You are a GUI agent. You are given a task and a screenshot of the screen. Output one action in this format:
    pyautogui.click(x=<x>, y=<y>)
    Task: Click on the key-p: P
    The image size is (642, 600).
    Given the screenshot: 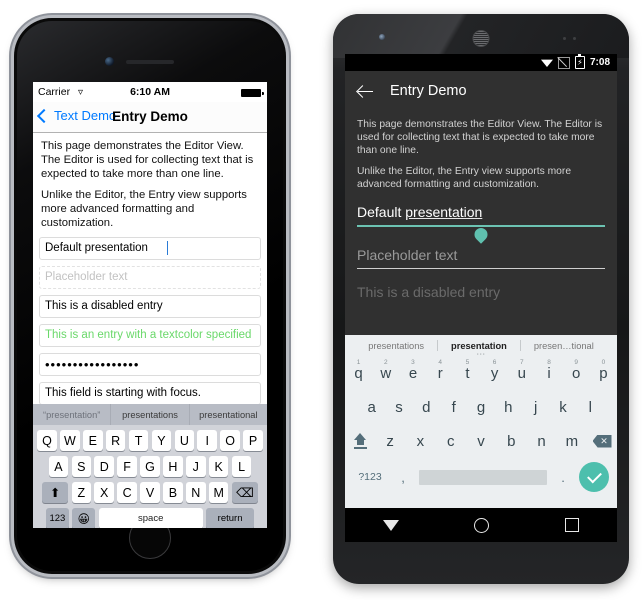 What is the action you would take?
    pyautogui.click(x=253, y=440)
    